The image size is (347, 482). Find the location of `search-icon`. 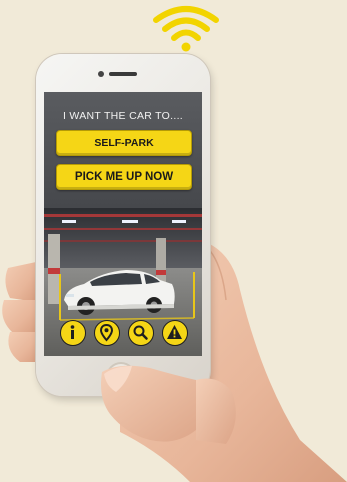

search-icon is located at coordinates (141, 333).